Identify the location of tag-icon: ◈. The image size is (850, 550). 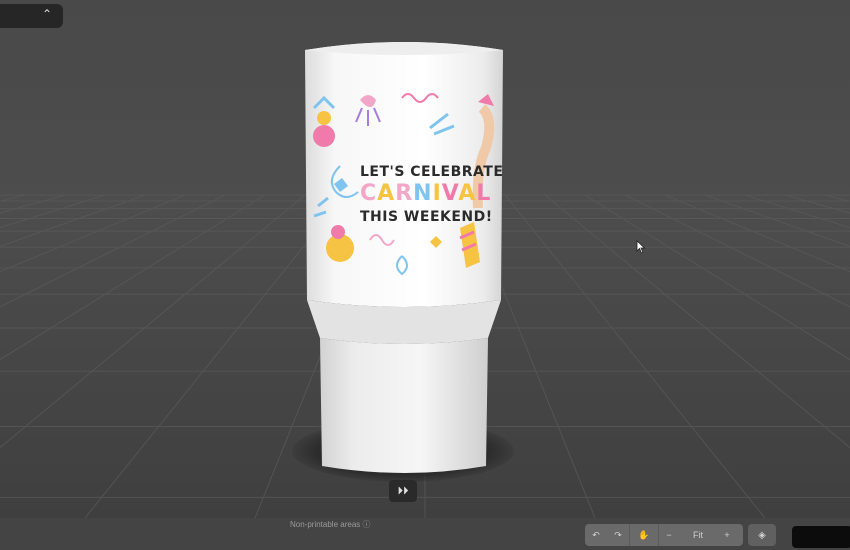
(762, 535).